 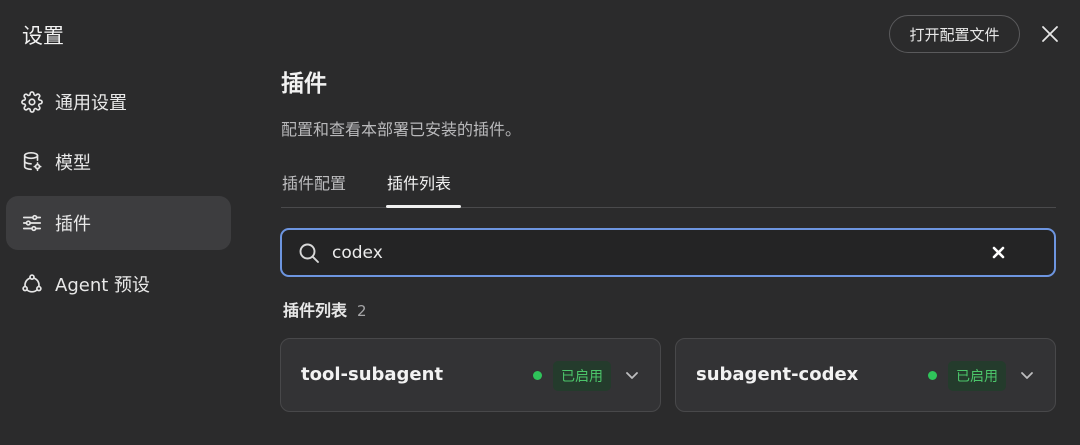 I want to click on sidebar-item-plugins: 插件, so click(x=118, y=223).